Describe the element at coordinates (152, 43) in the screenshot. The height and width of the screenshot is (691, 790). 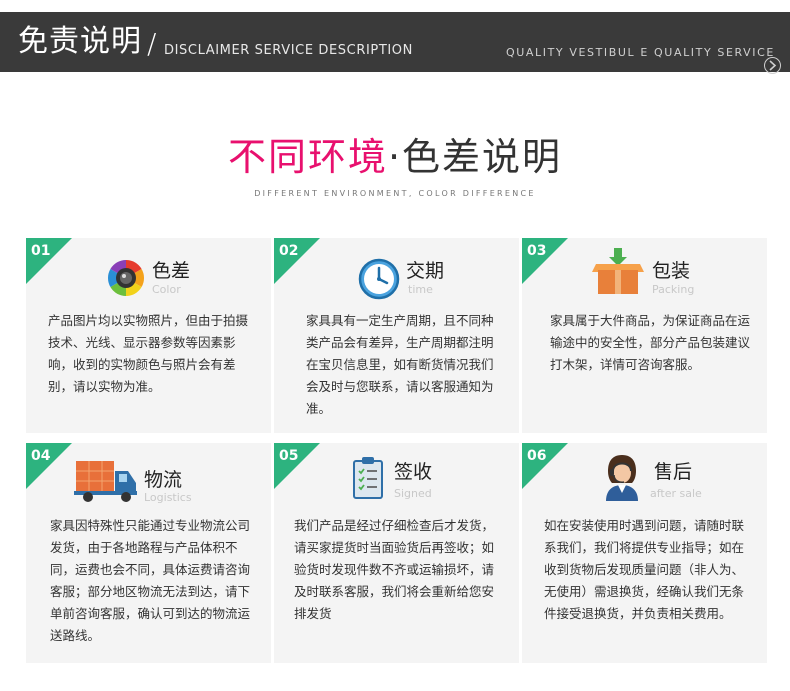
I see `banner-slash: /` at that location.